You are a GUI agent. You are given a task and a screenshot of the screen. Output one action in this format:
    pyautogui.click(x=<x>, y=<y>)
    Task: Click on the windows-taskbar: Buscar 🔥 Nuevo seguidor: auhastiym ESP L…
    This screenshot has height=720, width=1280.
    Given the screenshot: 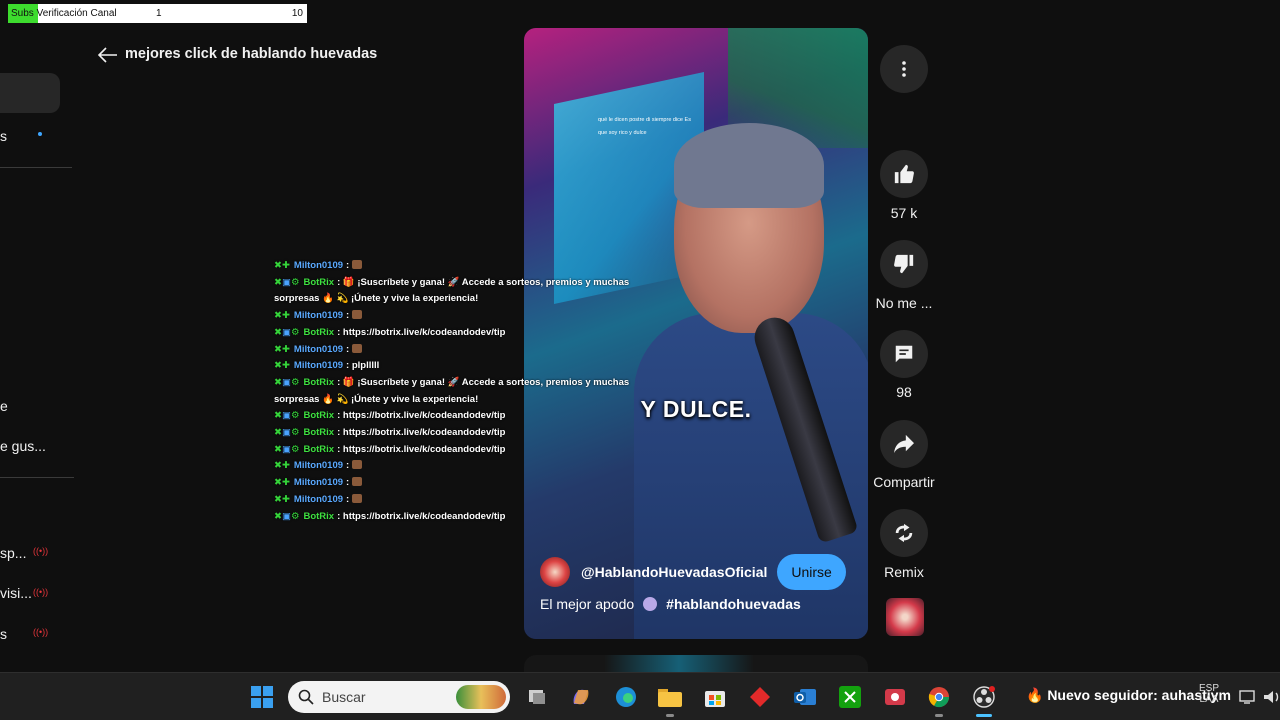 What is the action you would take?
    pyautogui.click(x=640, y=696)
    